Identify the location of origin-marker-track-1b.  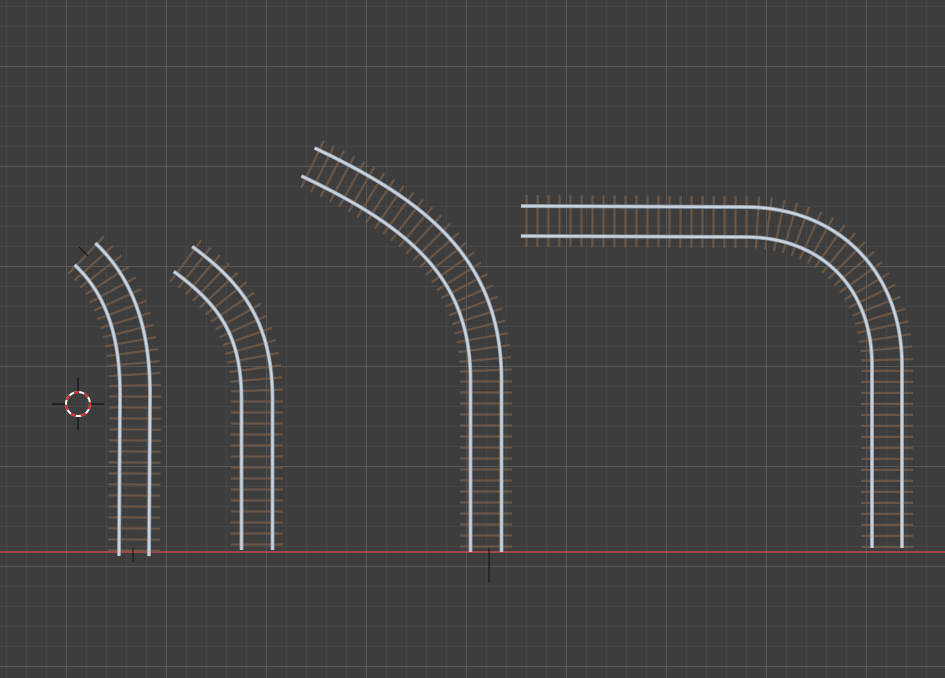
(83, 251).